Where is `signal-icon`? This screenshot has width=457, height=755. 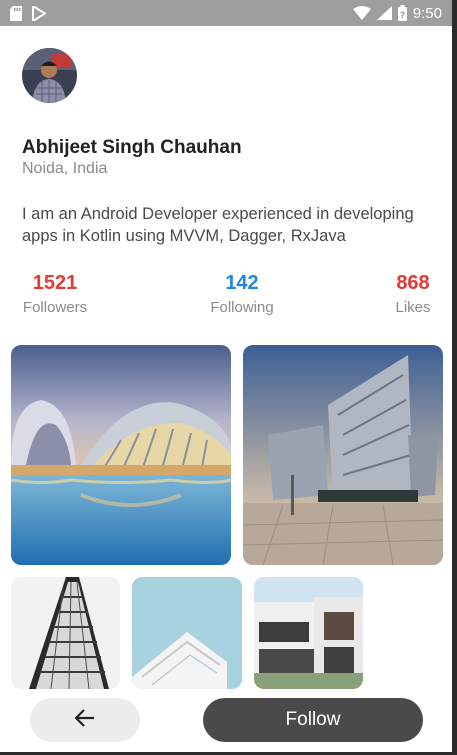
signal-icon is located at coordinates (384, 13).